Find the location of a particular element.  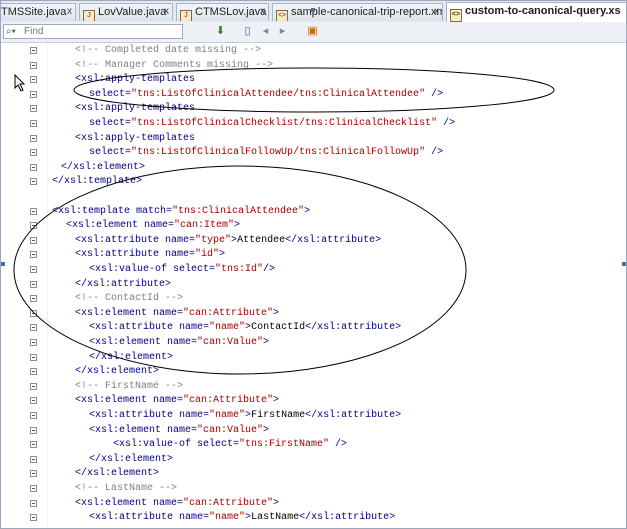

code-line: <xsl:attribute name="id"> is located at coordinates (313, 255).